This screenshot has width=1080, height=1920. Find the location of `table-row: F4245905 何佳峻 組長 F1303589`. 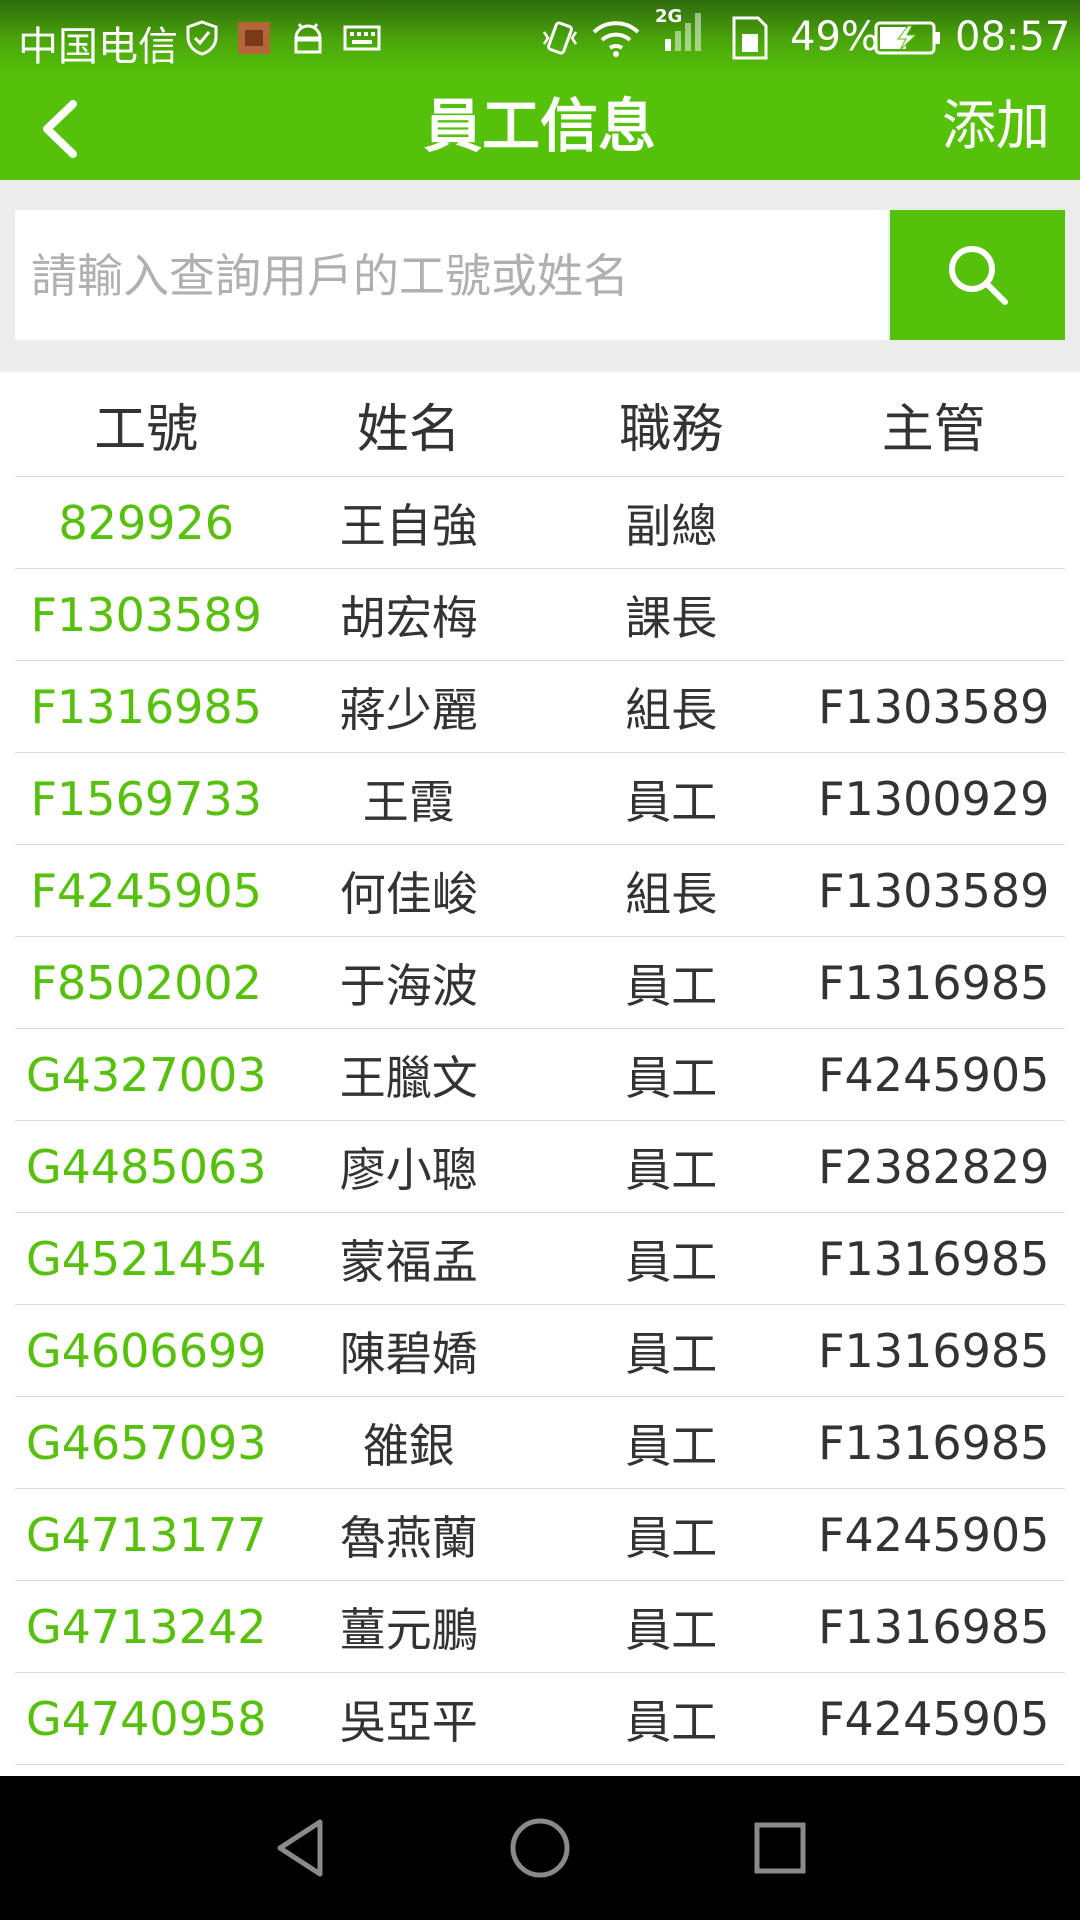

table-row: F4245905 何佳峻 組長 F1303589 is located at coordinates (540, 891).